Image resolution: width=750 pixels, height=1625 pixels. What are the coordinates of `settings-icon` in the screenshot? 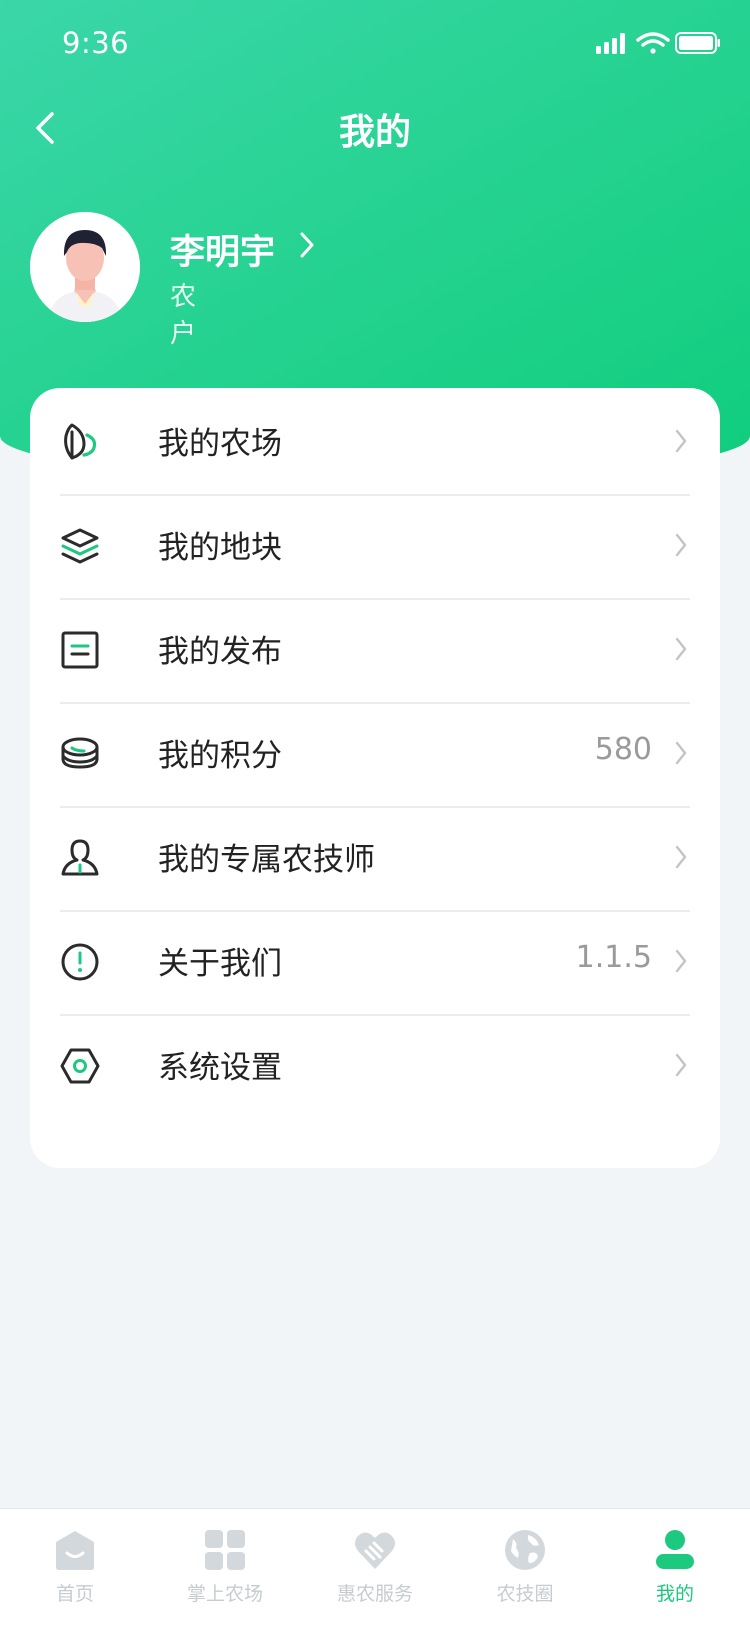 It's located at (80, 1066).